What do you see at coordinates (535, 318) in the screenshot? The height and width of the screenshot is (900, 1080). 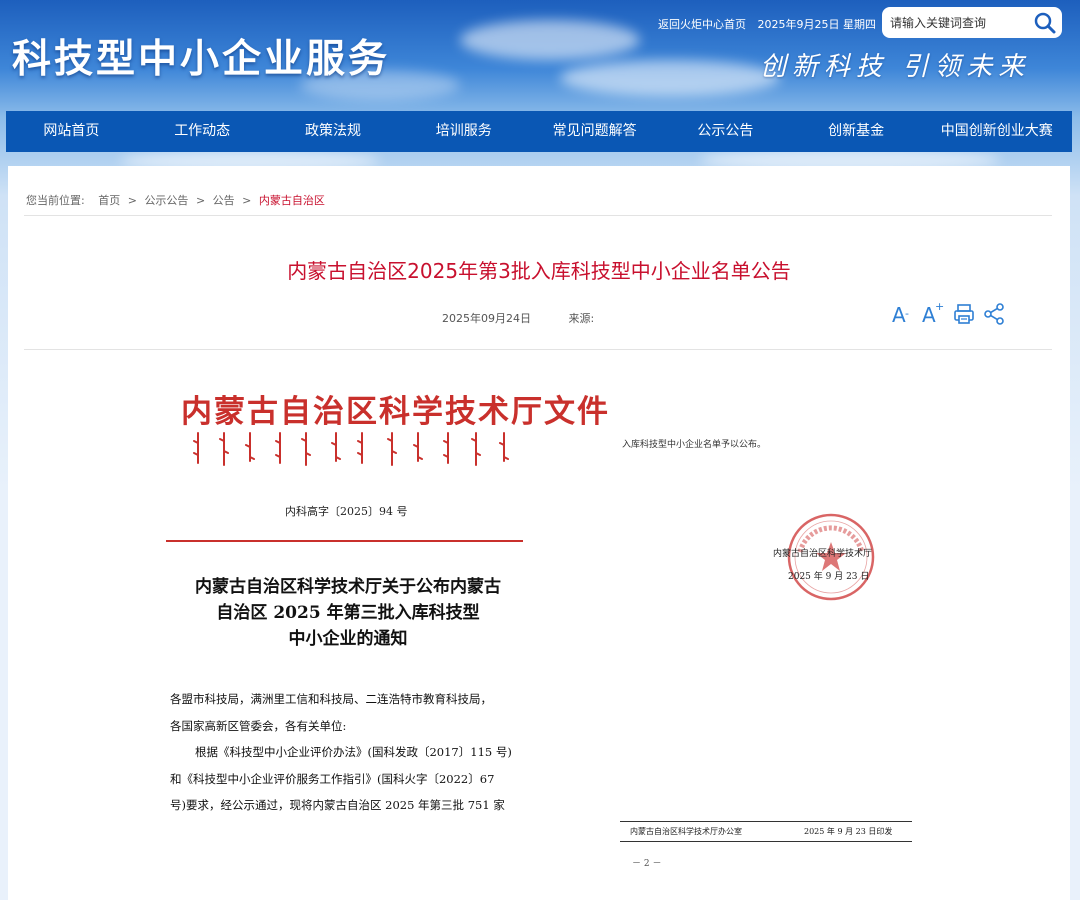 I see `article-meta: 2025年09月24日 来源:` at bounding box center [535, 318].